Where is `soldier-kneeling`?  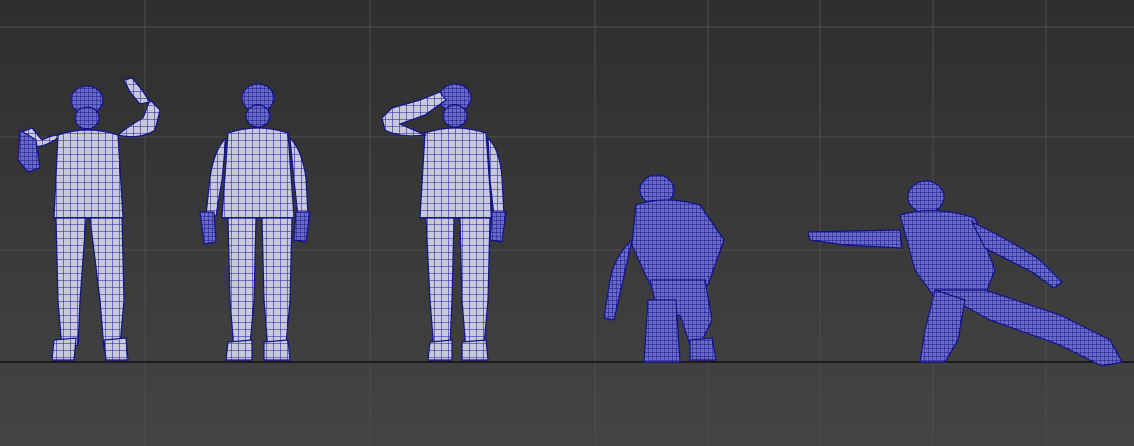 soldier-kneeling is located at coordinates (664, 268).